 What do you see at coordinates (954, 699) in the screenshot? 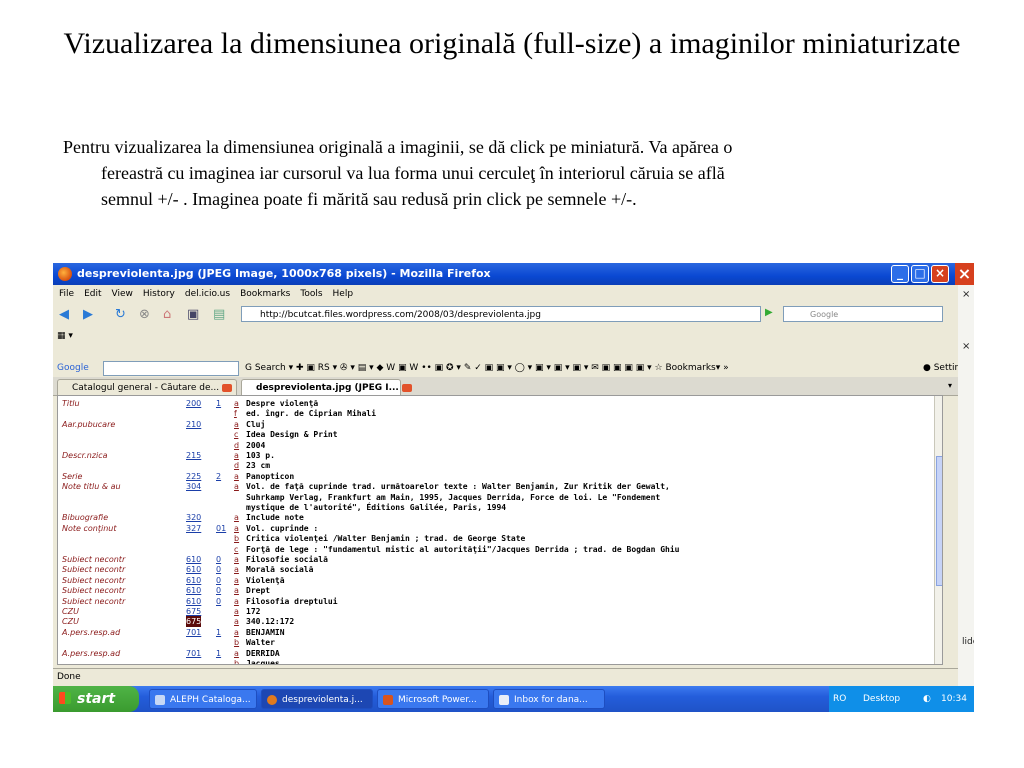
I see `clock: 10:34` at bounding box center [954, 699].